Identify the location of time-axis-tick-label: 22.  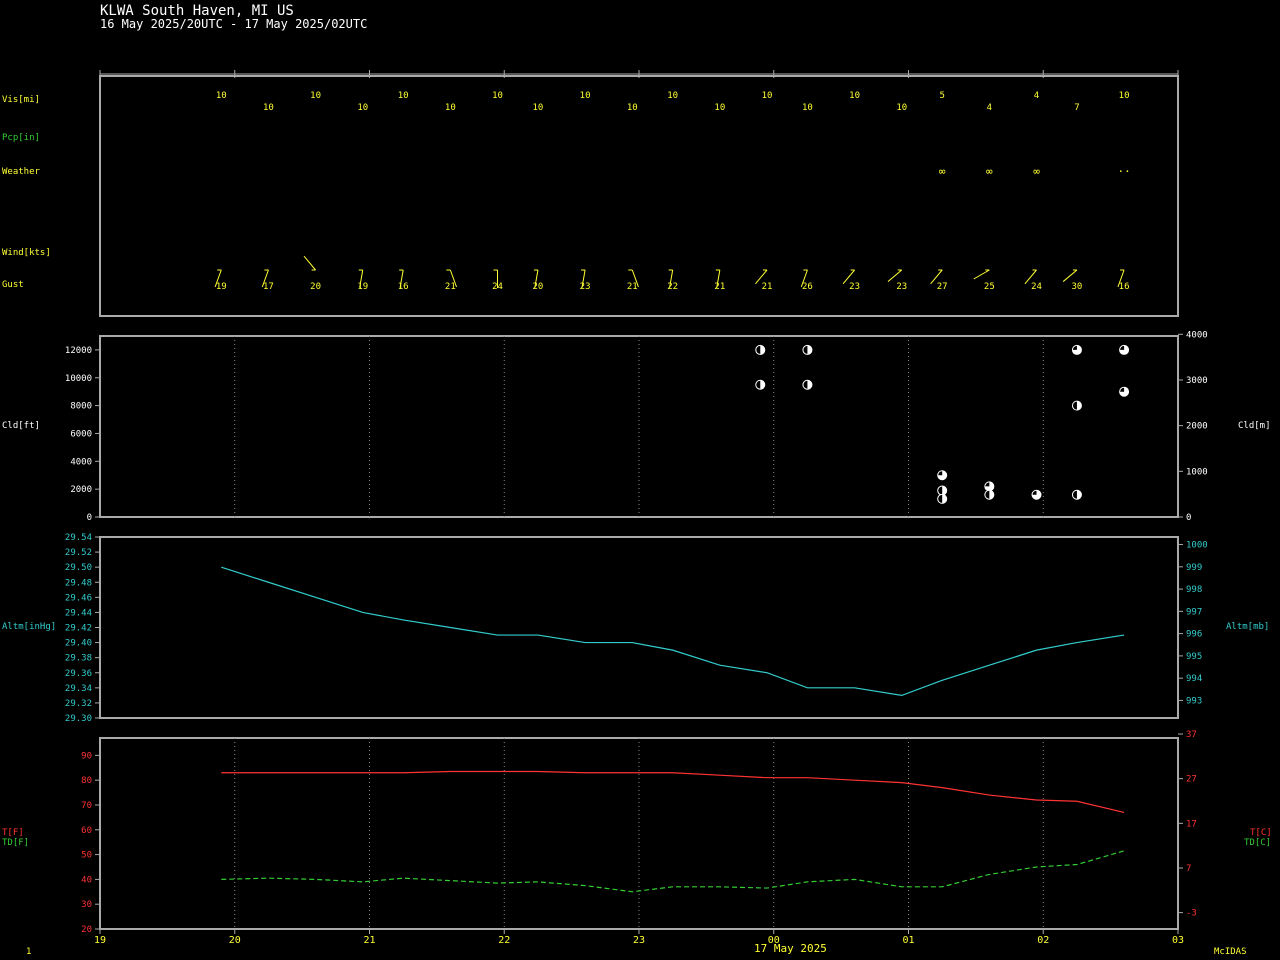
(504, 940).